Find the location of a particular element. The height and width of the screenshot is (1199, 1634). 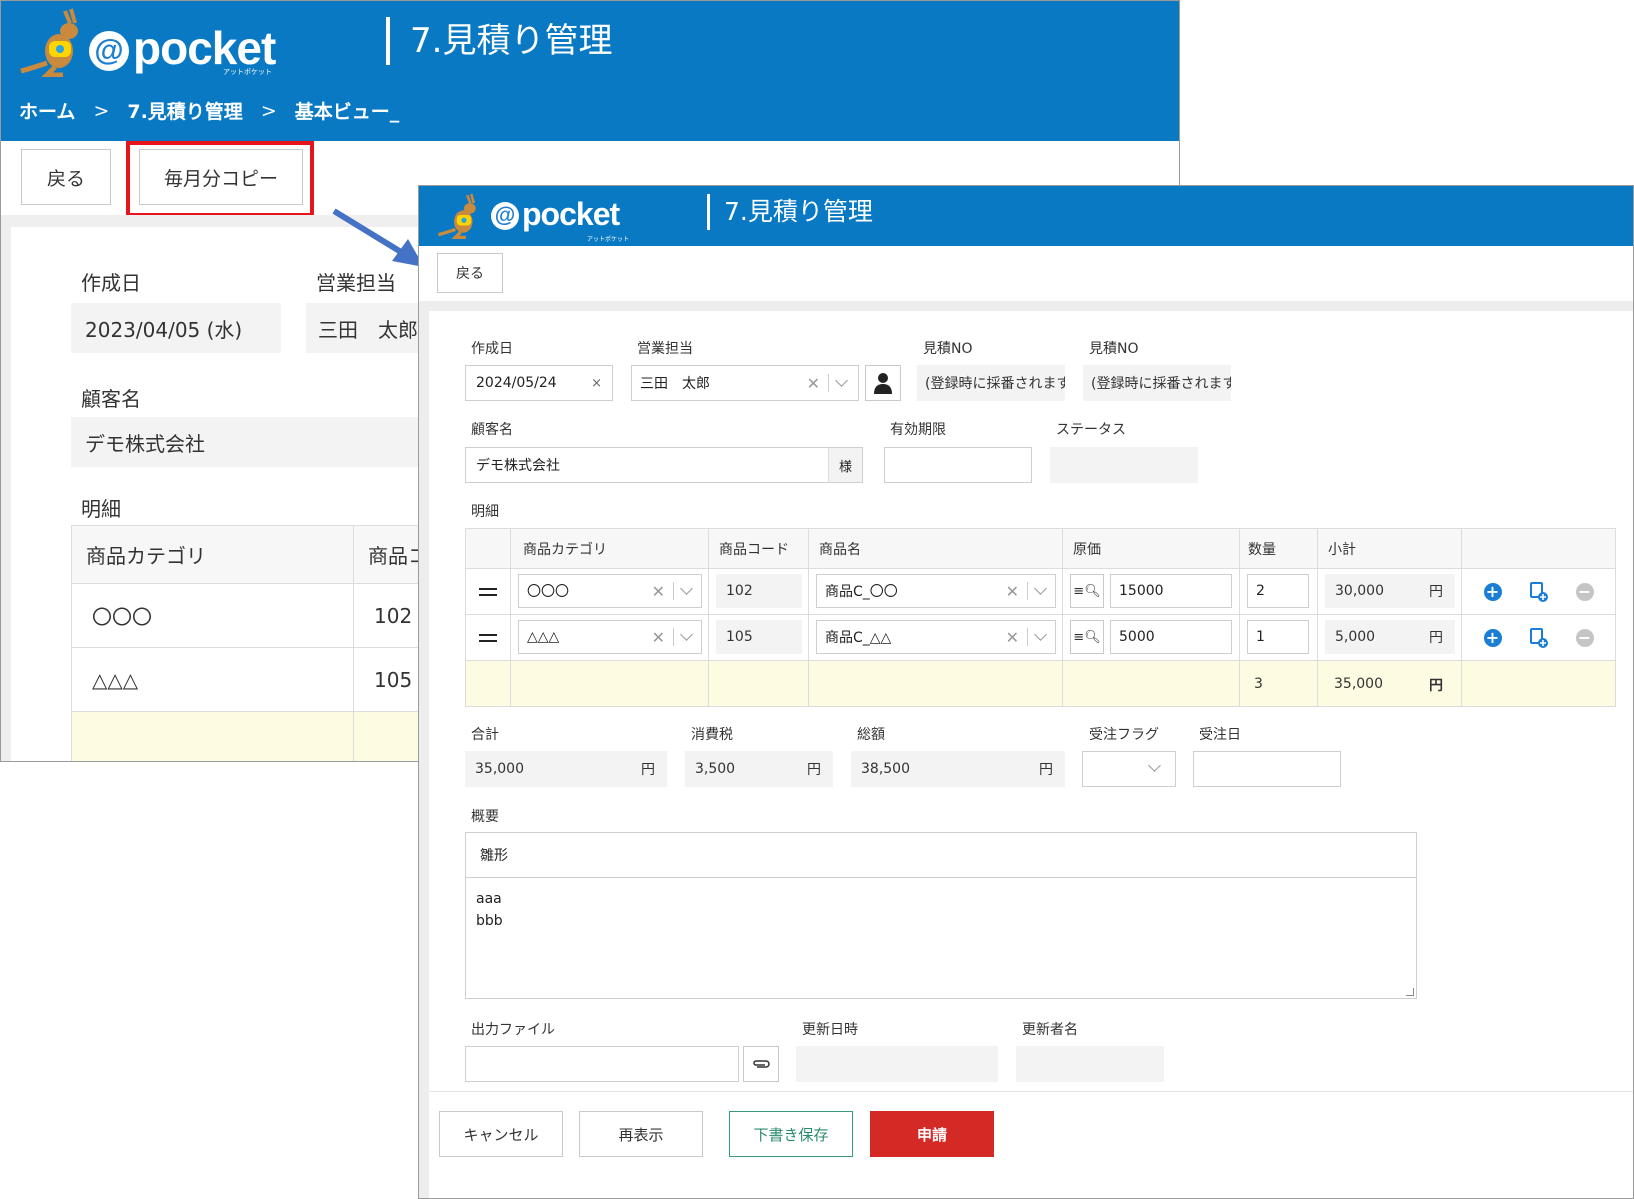

person-icon is located at coordinates (883, 383).